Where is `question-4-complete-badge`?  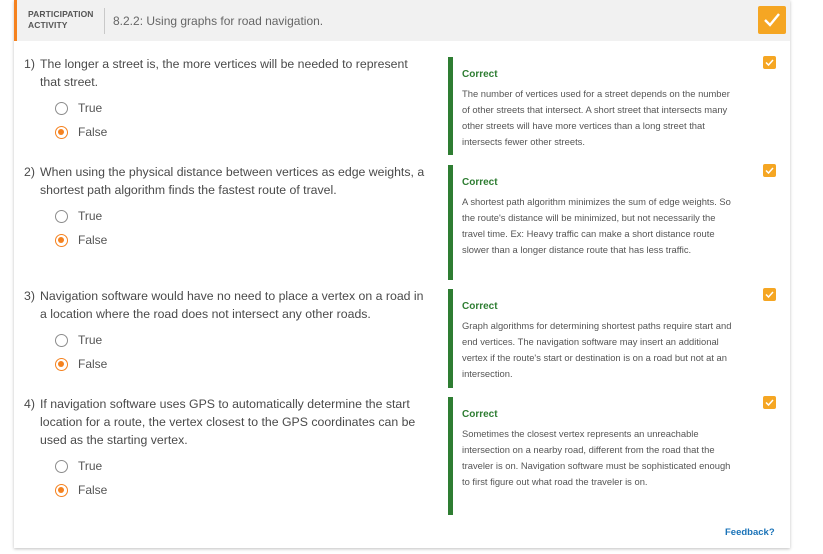 question-4-complete-badge is located at coordinates (769, 402).